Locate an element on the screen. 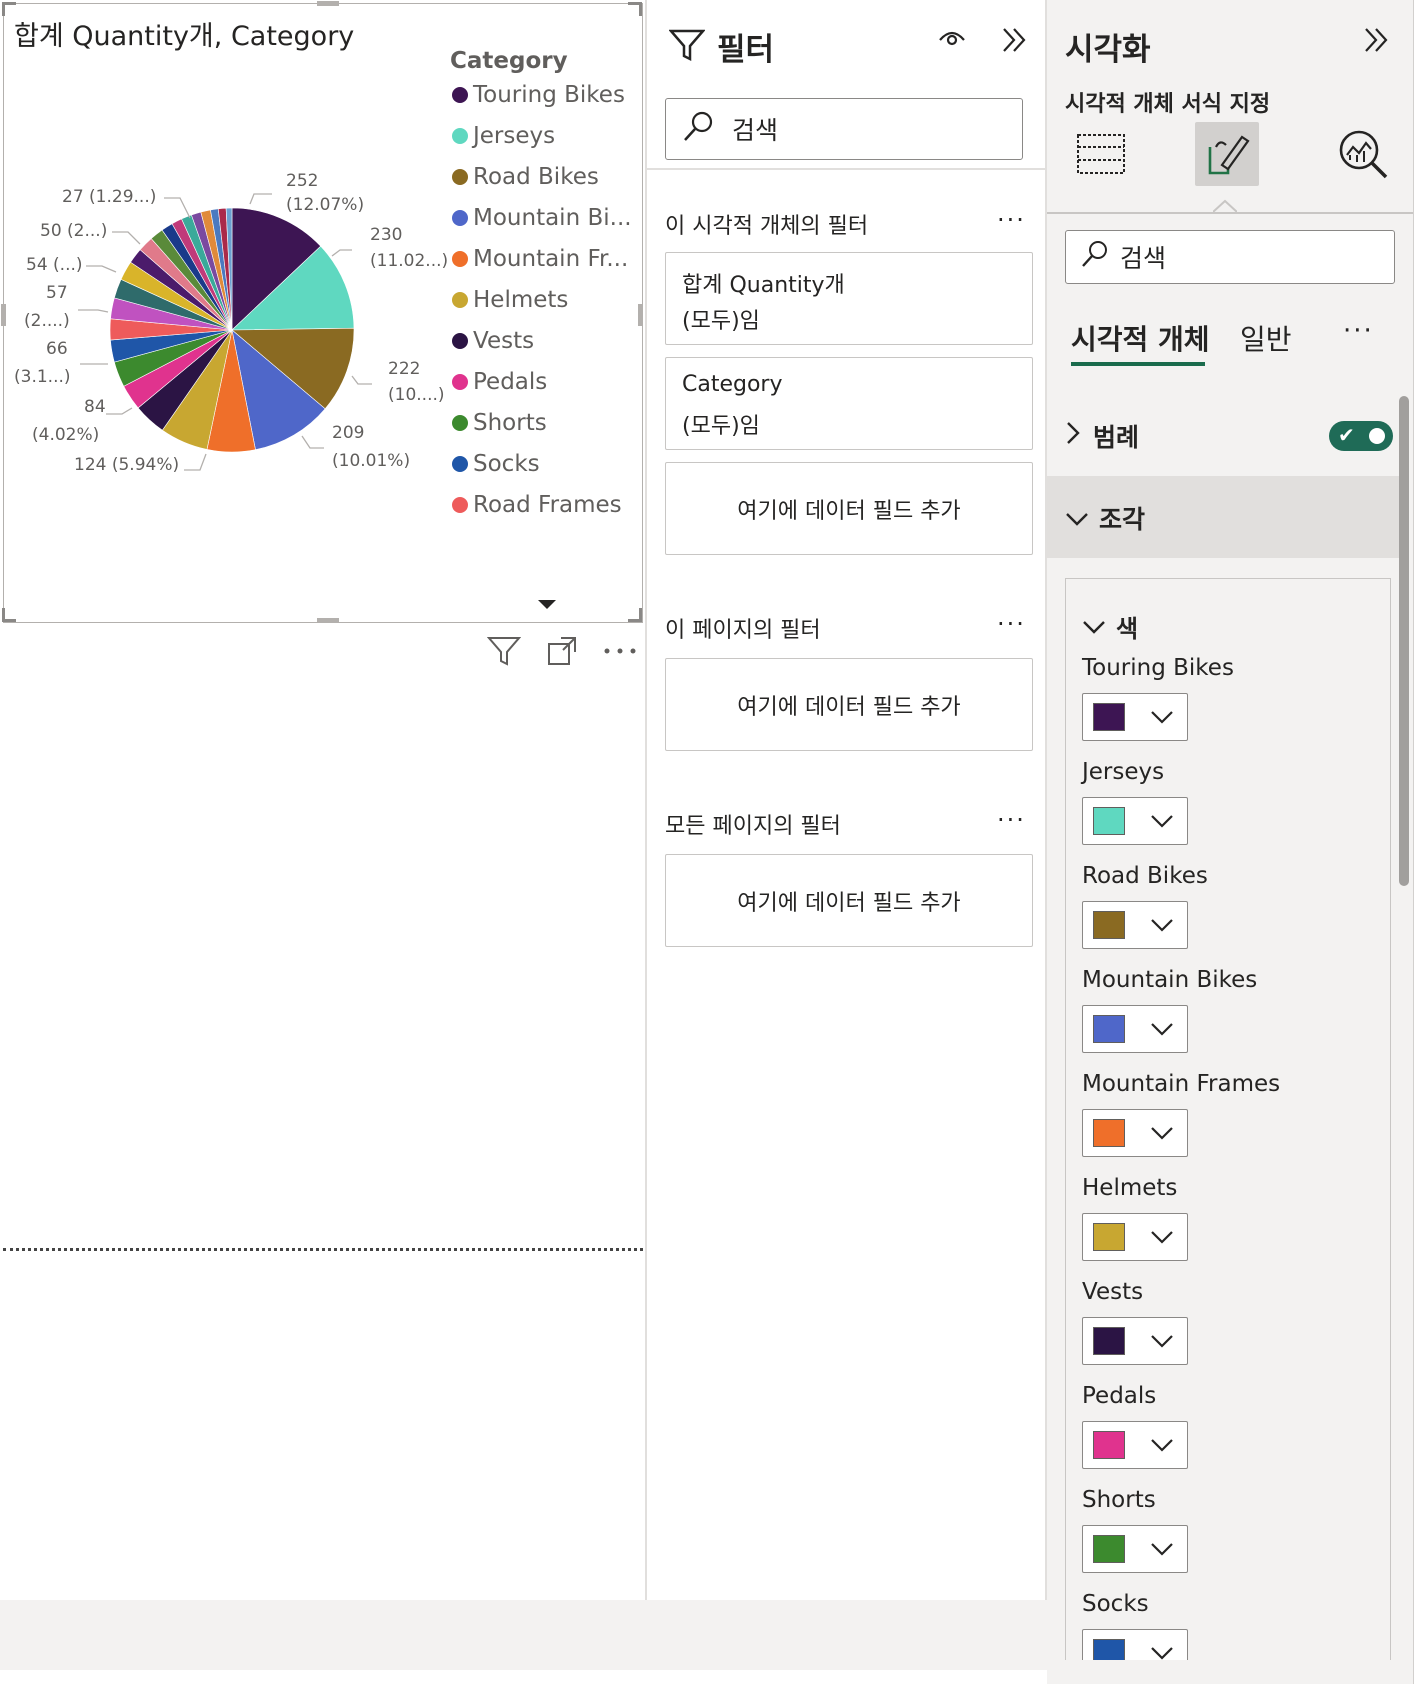 The height and width of the screenshot is (1684, 1424). data-label-value: 54 (...) is located at coordinates (54, 265).